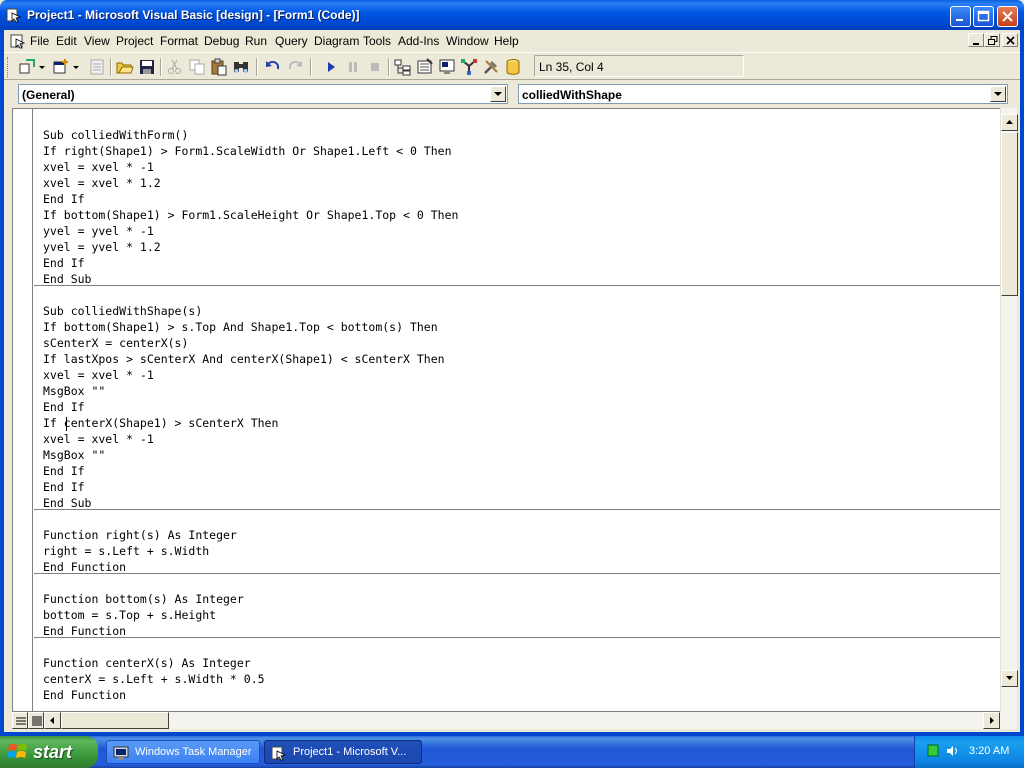 This screenshot has height=768, width=1024. What do you see at coordinates (377, 41) in the screenshot?
I see `menu-tools: Tools` at bounding box center [377, 41].